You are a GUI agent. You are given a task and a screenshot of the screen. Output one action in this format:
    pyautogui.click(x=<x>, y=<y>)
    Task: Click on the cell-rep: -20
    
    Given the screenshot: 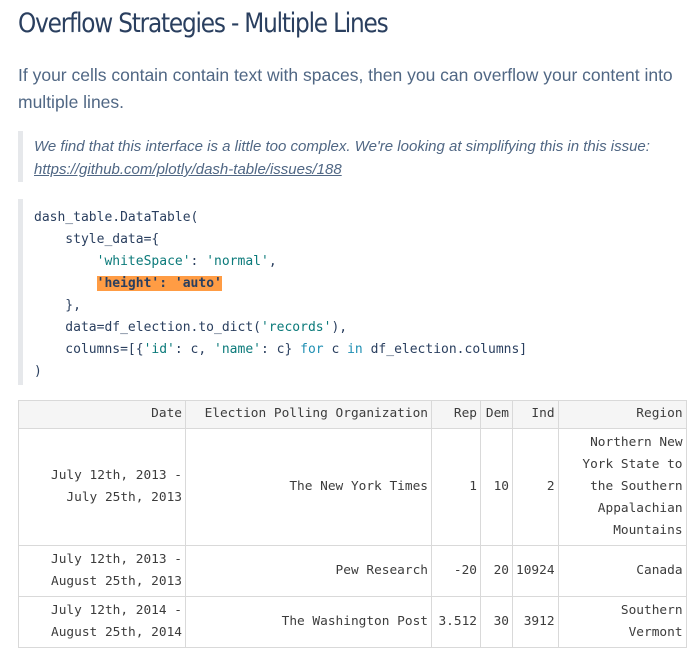 What is the action you would take?
    pyautogui.click(x=456, y=571)
    